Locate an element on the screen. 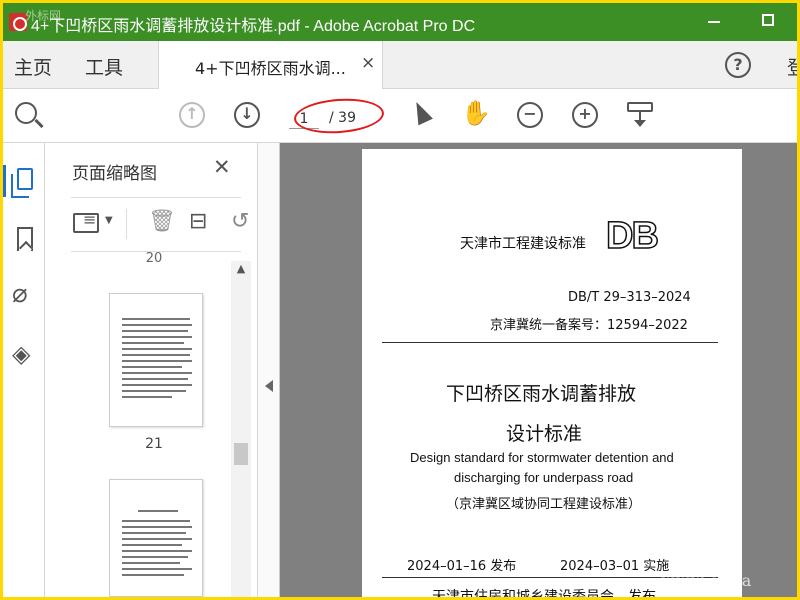 Image resolution: width=800 pixels, height=600 pixels. doc-publish-date: 2024–01–16 发布 is located at coordinates (462, 566).